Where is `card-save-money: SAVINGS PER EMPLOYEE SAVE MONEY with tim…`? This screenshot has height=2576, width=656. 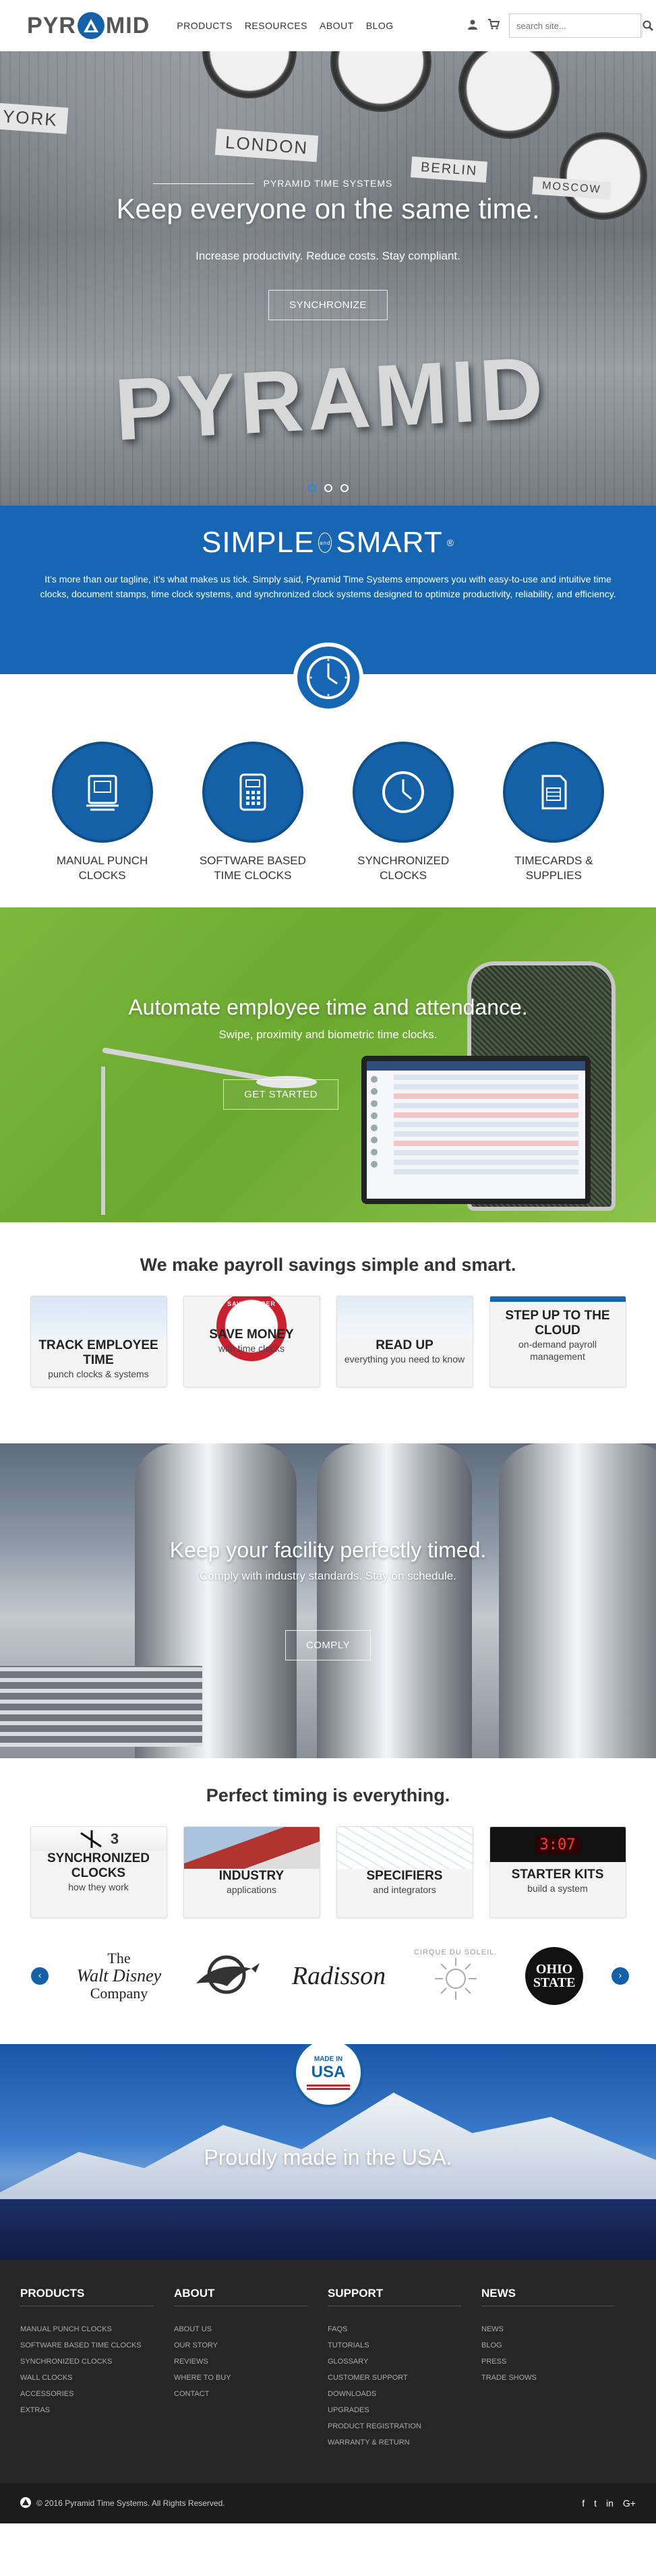 card-save-money: SAVINGS PER EMPLOYEE SAVE MONEY with tim… is located at coordinates (251, 1341).